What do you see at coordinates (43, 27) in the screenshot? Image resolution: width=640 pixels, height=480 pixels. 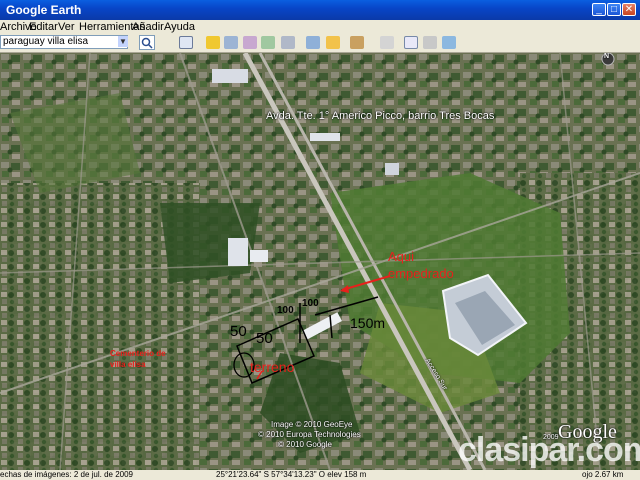 I see `menu-editar: Editar` at bounding box center [43, 27].